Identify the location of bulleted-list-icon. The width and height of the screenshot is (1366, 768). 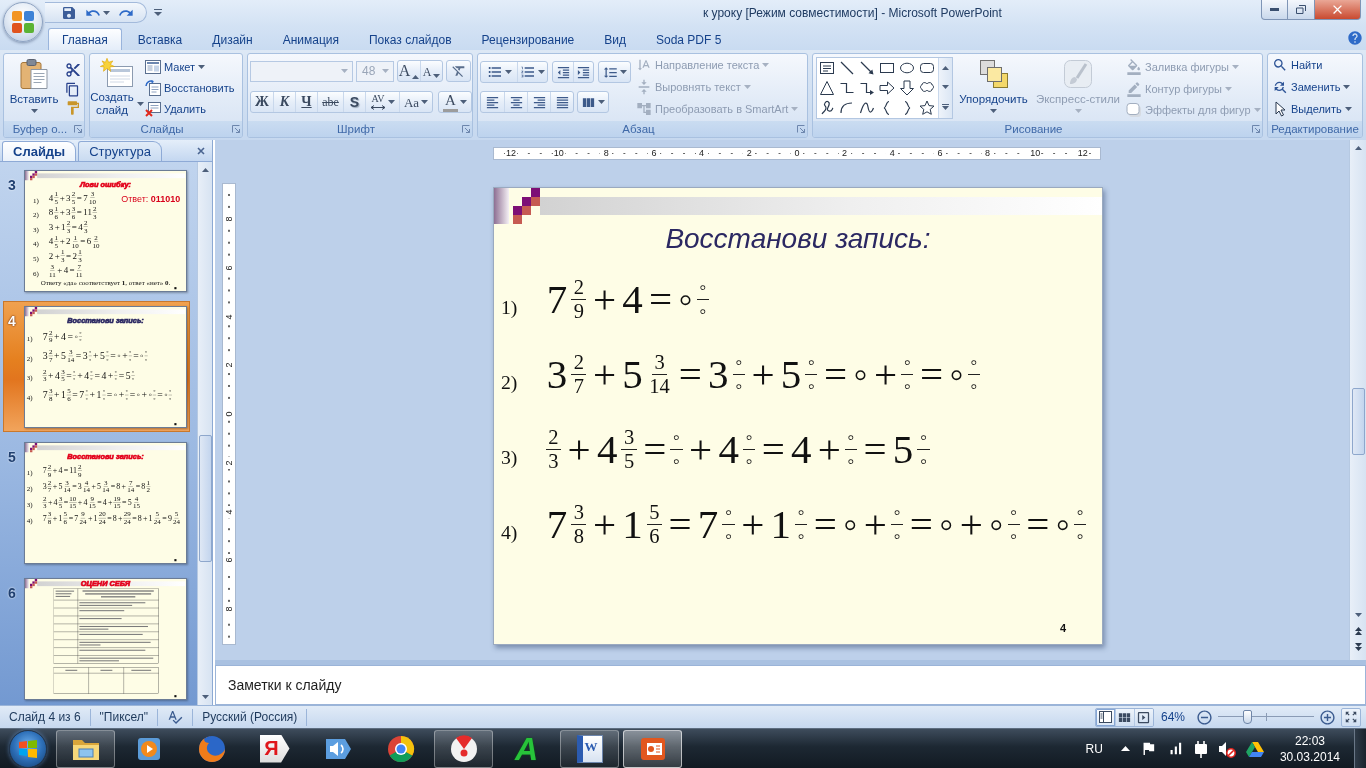
(494, 72).